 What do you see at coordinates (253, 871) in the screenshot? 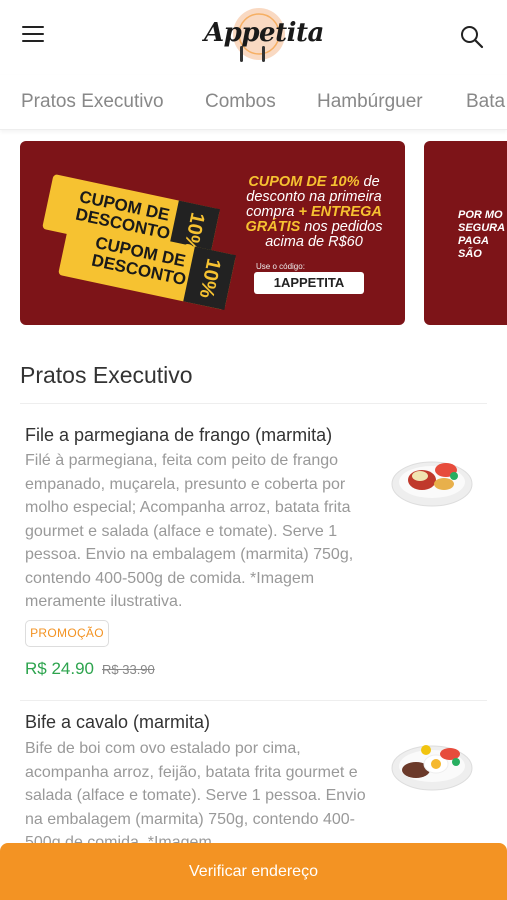
I see `verify-address-button: Verificar endereço` at bounding box center [253, 871].